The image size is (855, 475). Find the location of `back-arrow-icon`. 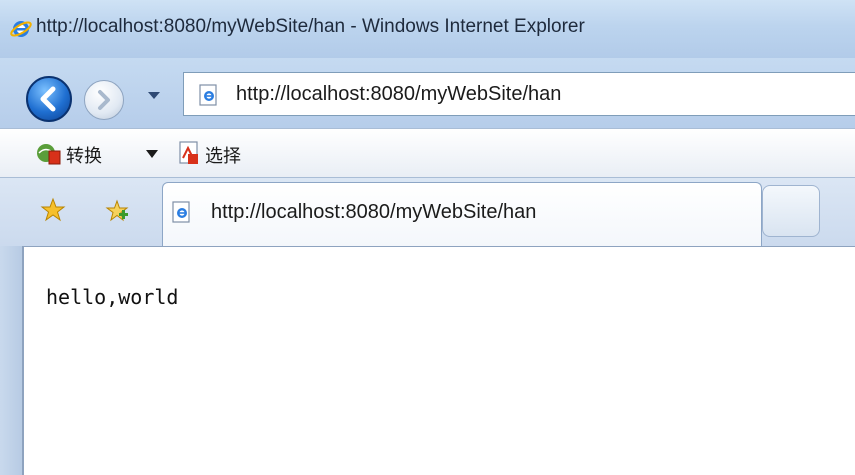

back-arrow-icon is located at coordinates (48, 99).